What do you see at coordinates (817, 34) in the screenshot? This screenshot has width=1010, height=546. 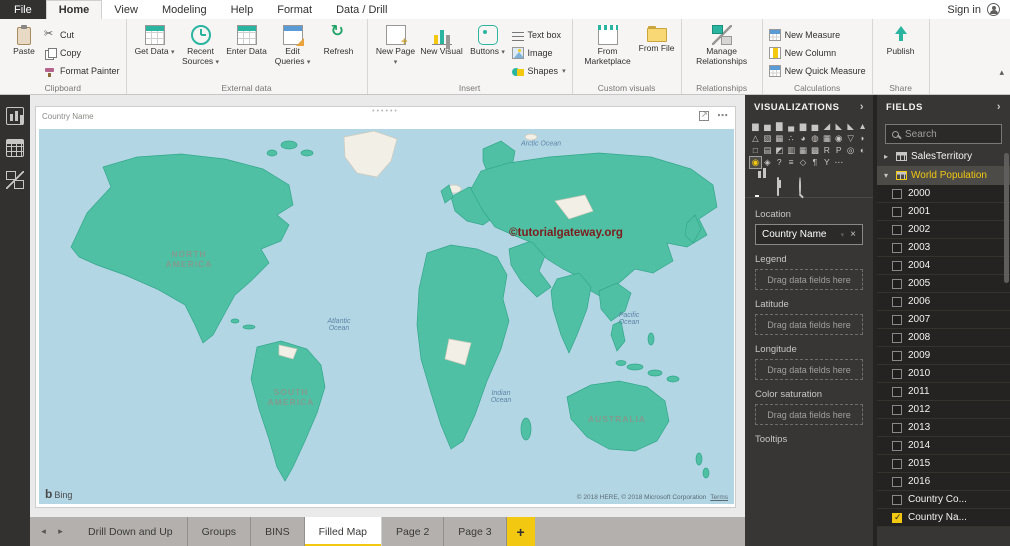 I see `new-measure-button: New Measure` at bounding box center [817, 34].